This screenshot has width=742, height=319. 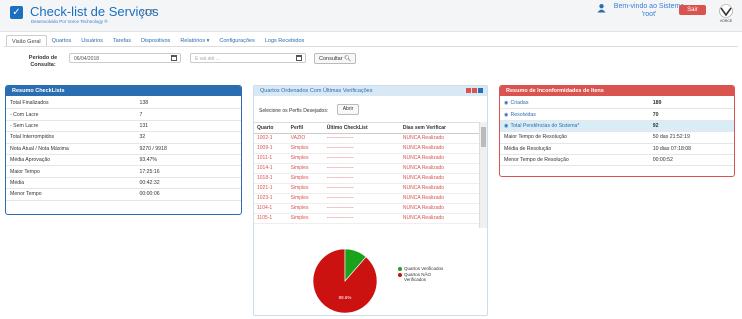 What do you see at coordinates (123, 172) in the screenshot?
I see `summary-row: Maior Tempo 17:25:16` at bounding box center [123, 172].